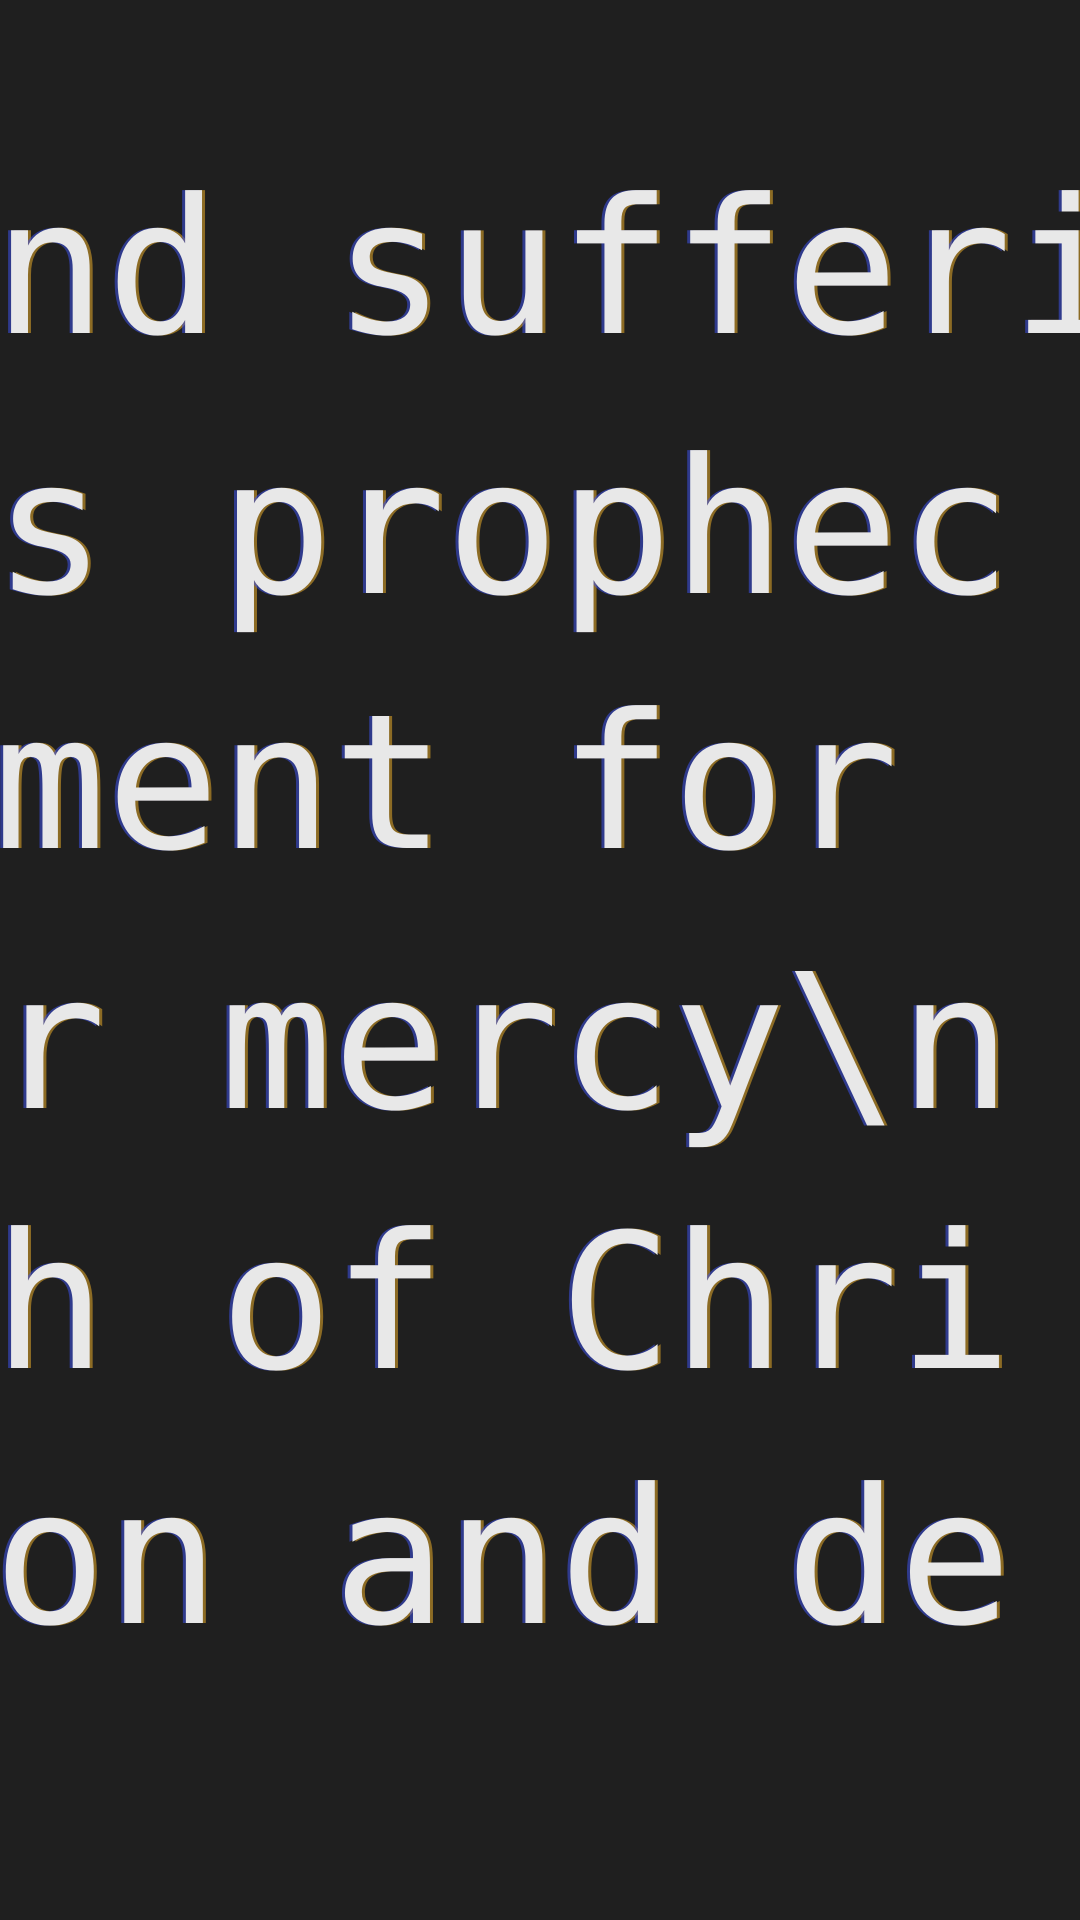 Image resolution: width=1080 pixels, height=1920 pixels. What do you see at coordinates (540, 269) in the screenshot?
I see `code-line: and sufferi` at bounding box center [540, 269].